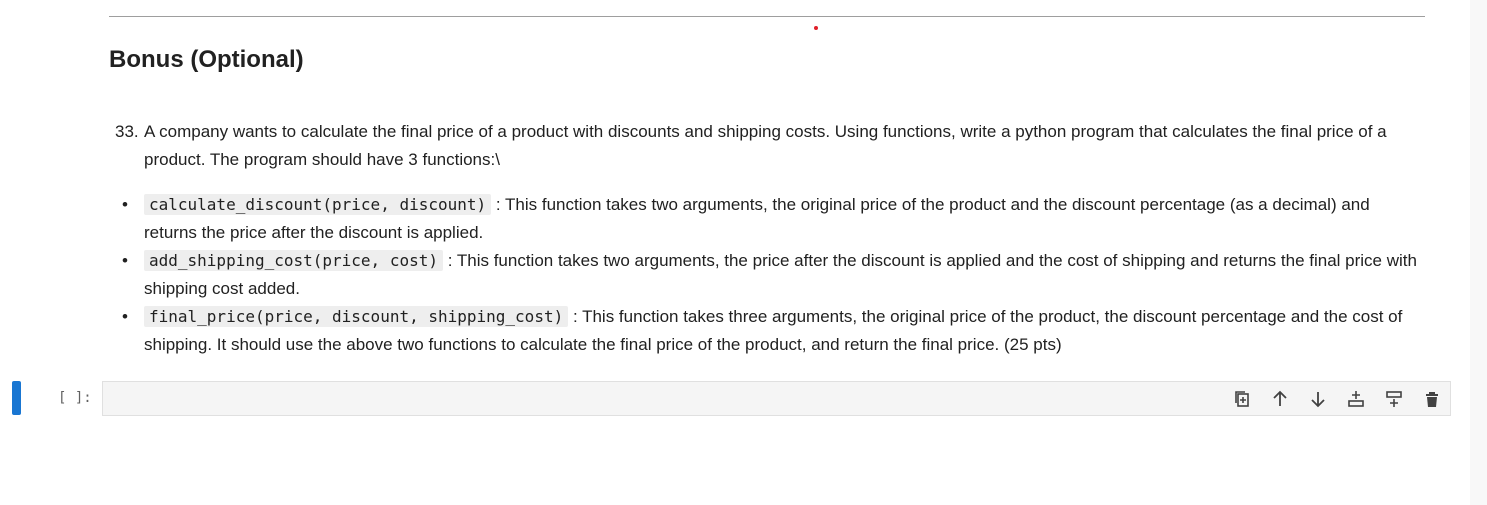 The width and height of the screenshot is (1487, 505). Describe the element at coordinates (75, 398) in the screenshot. I see `cell-prompt: [ ]:` at that location.